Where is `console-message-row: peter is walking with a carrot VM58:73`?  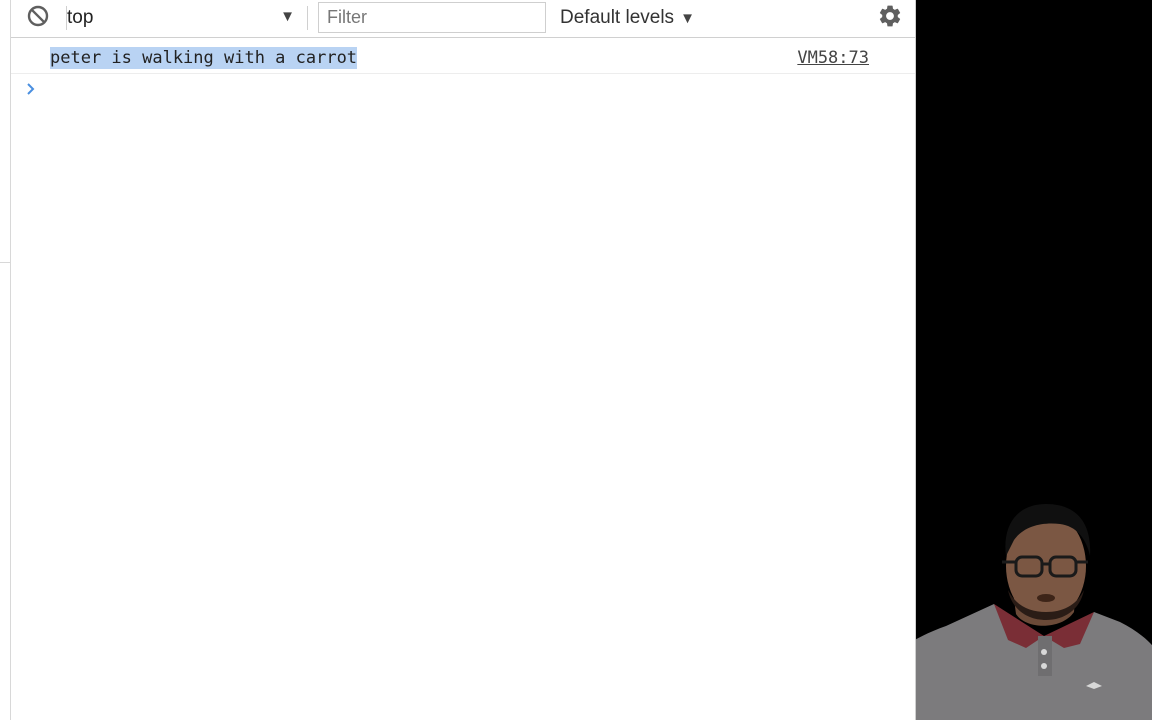
console-message-row: peter is walking with a carrot VM58:73 is located at coordinates (463, 56).